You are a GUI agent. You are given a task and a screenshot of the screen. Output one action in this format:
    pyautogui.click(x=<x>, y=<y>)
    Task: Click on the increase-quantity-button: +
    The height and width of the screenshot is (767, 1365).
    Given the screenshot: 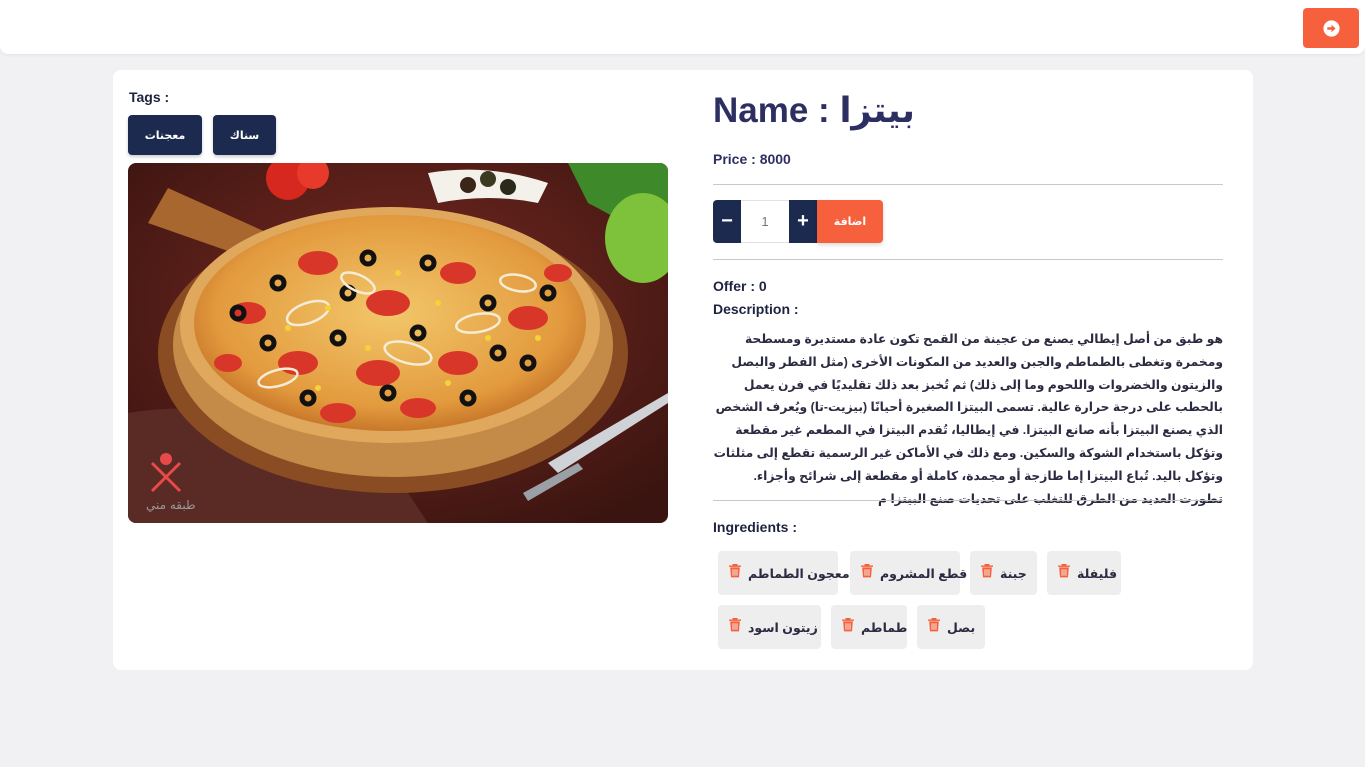 What is the action you would take?
    pyautogui.click(x=803, y=221)
    